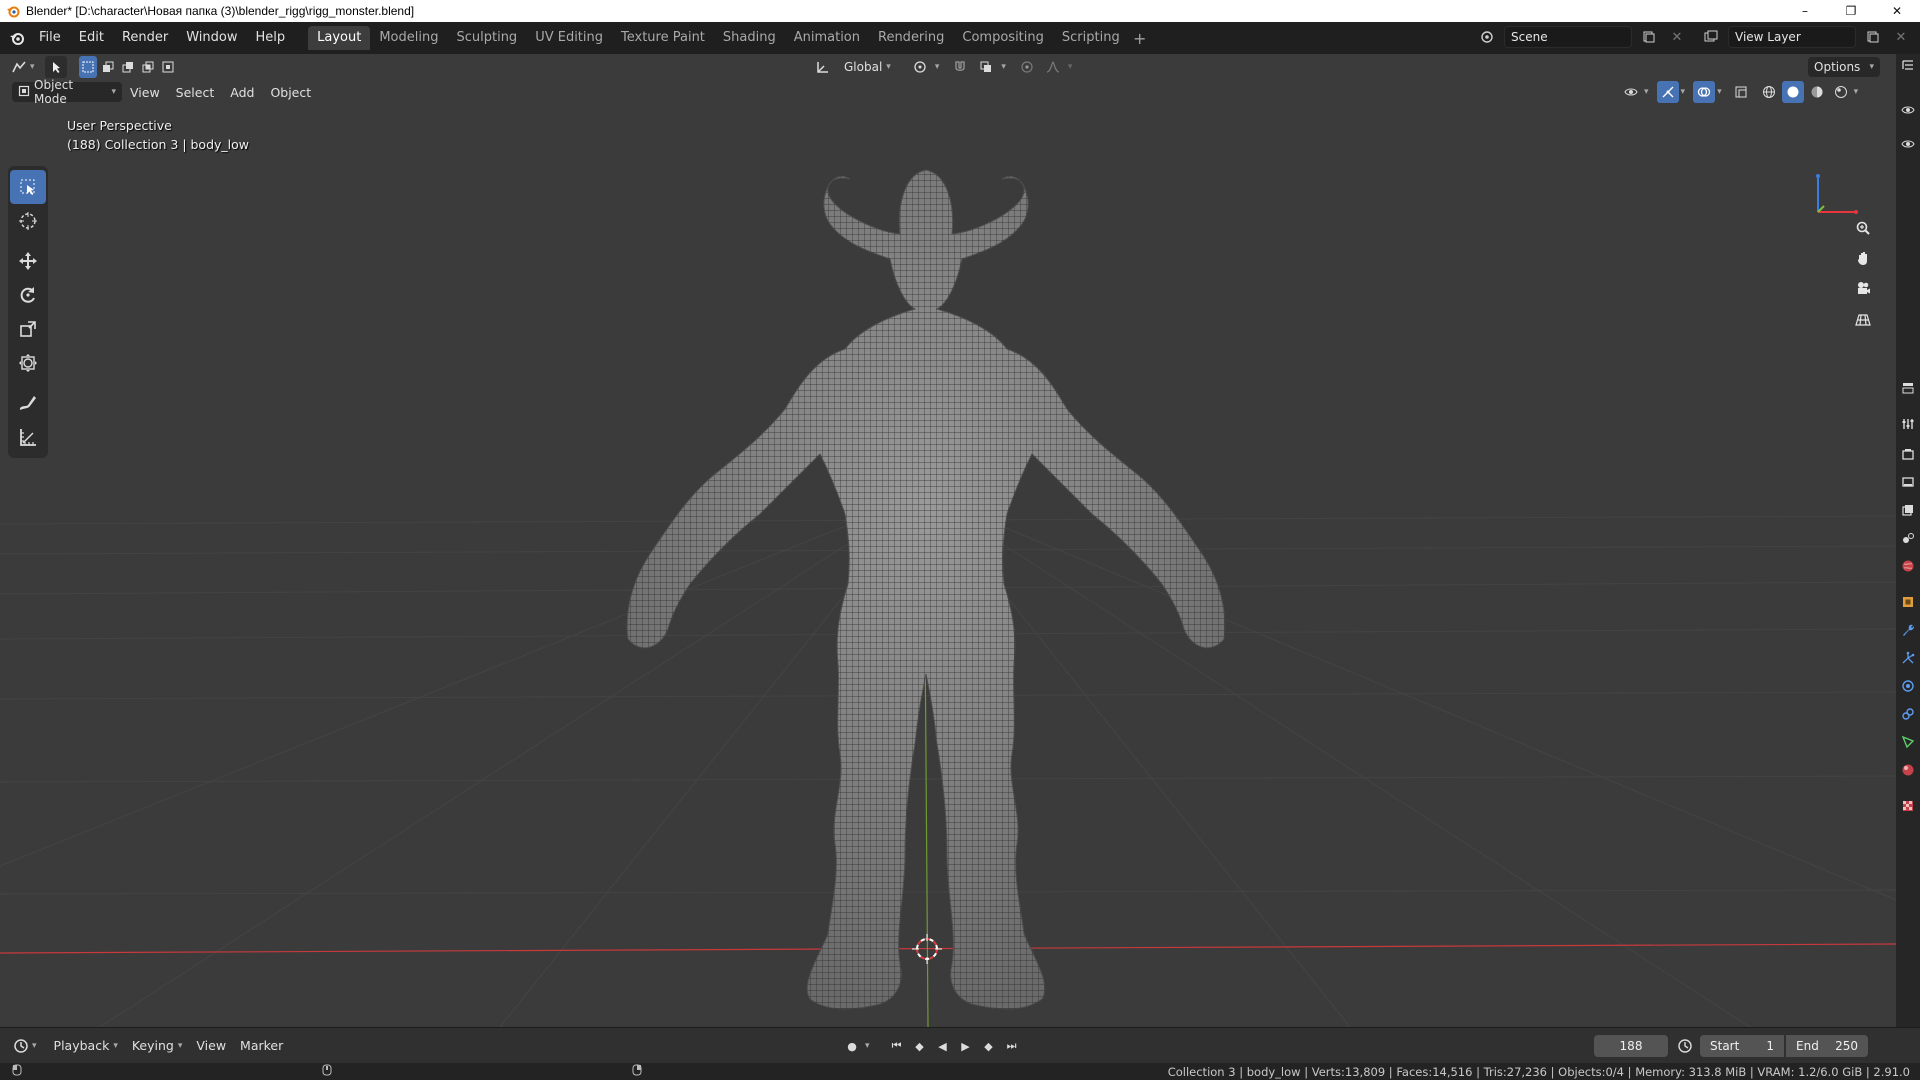 This screenshot has height=1080, width=1920. What do you see at coordinates (50, 38) in the screenshot?
I see `menu-file: File` at bounding box center [50, 38].